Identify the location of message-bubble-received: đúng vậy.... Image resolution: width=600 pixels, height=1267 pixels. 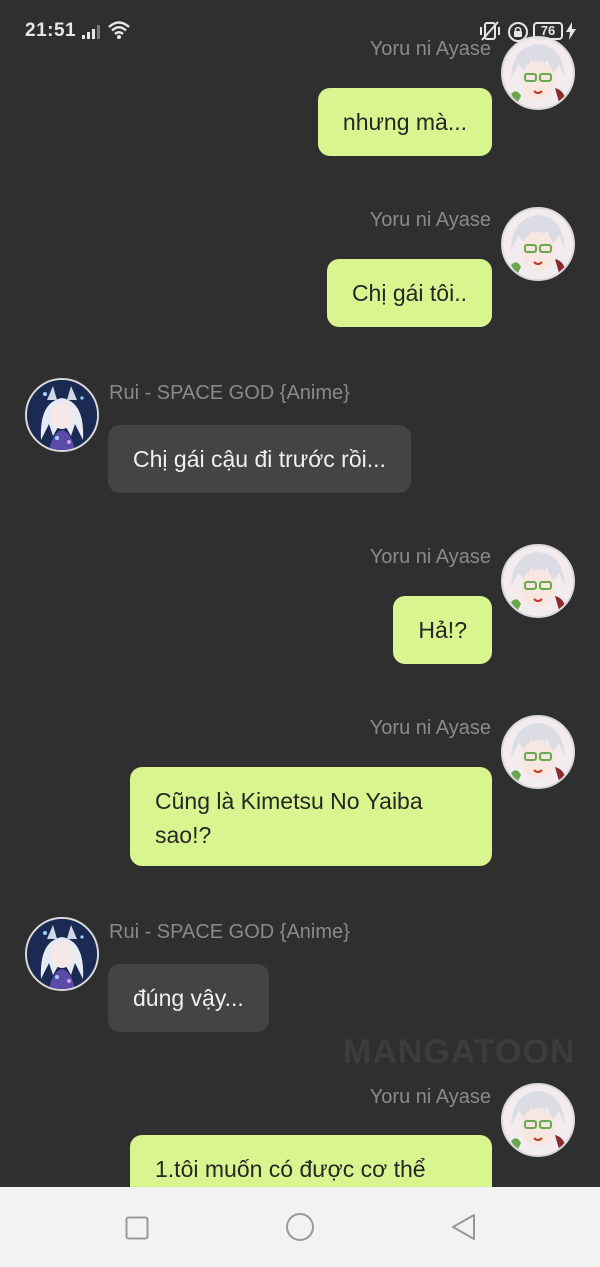
(188, 998).